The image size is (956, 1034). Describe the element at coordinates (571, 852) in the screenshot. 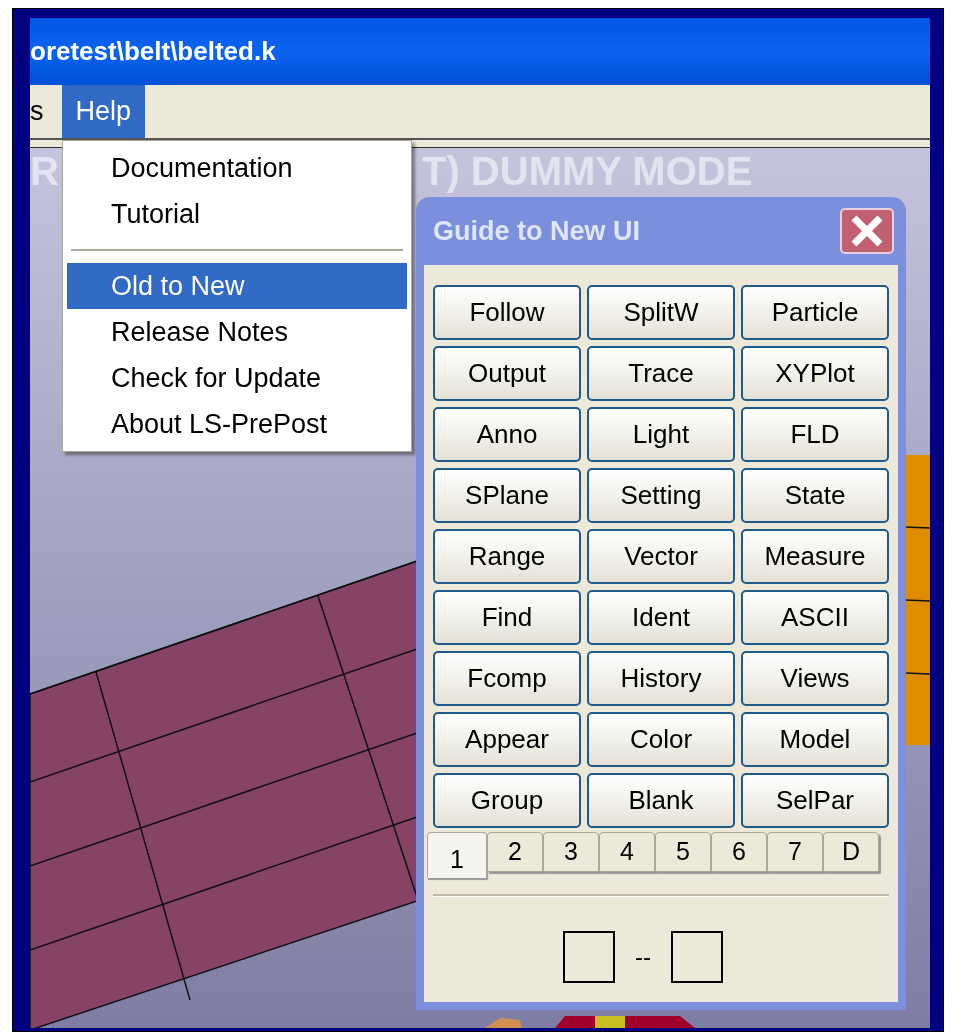

I see `page-tab: 3` at that location.